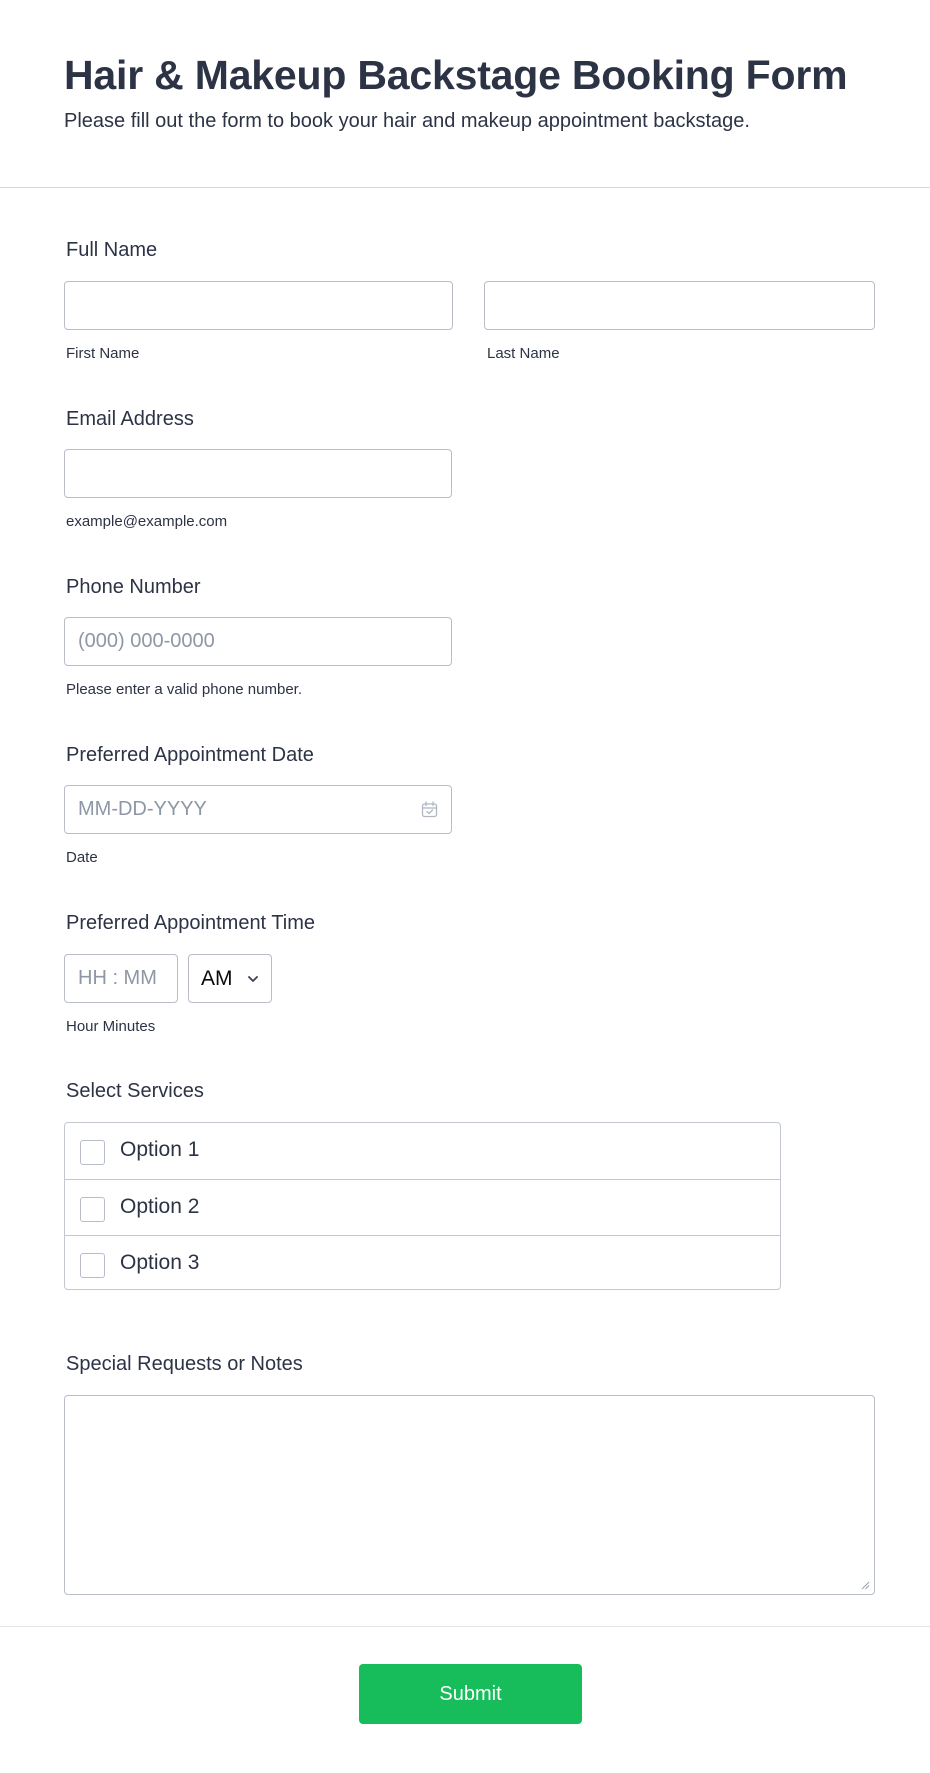 This screenshot has width=930, height=1773. What do you see at coordinates (133, 587) in the screenshot?
I see `phone-label: Phone Number` at bounding box center [133, 587].